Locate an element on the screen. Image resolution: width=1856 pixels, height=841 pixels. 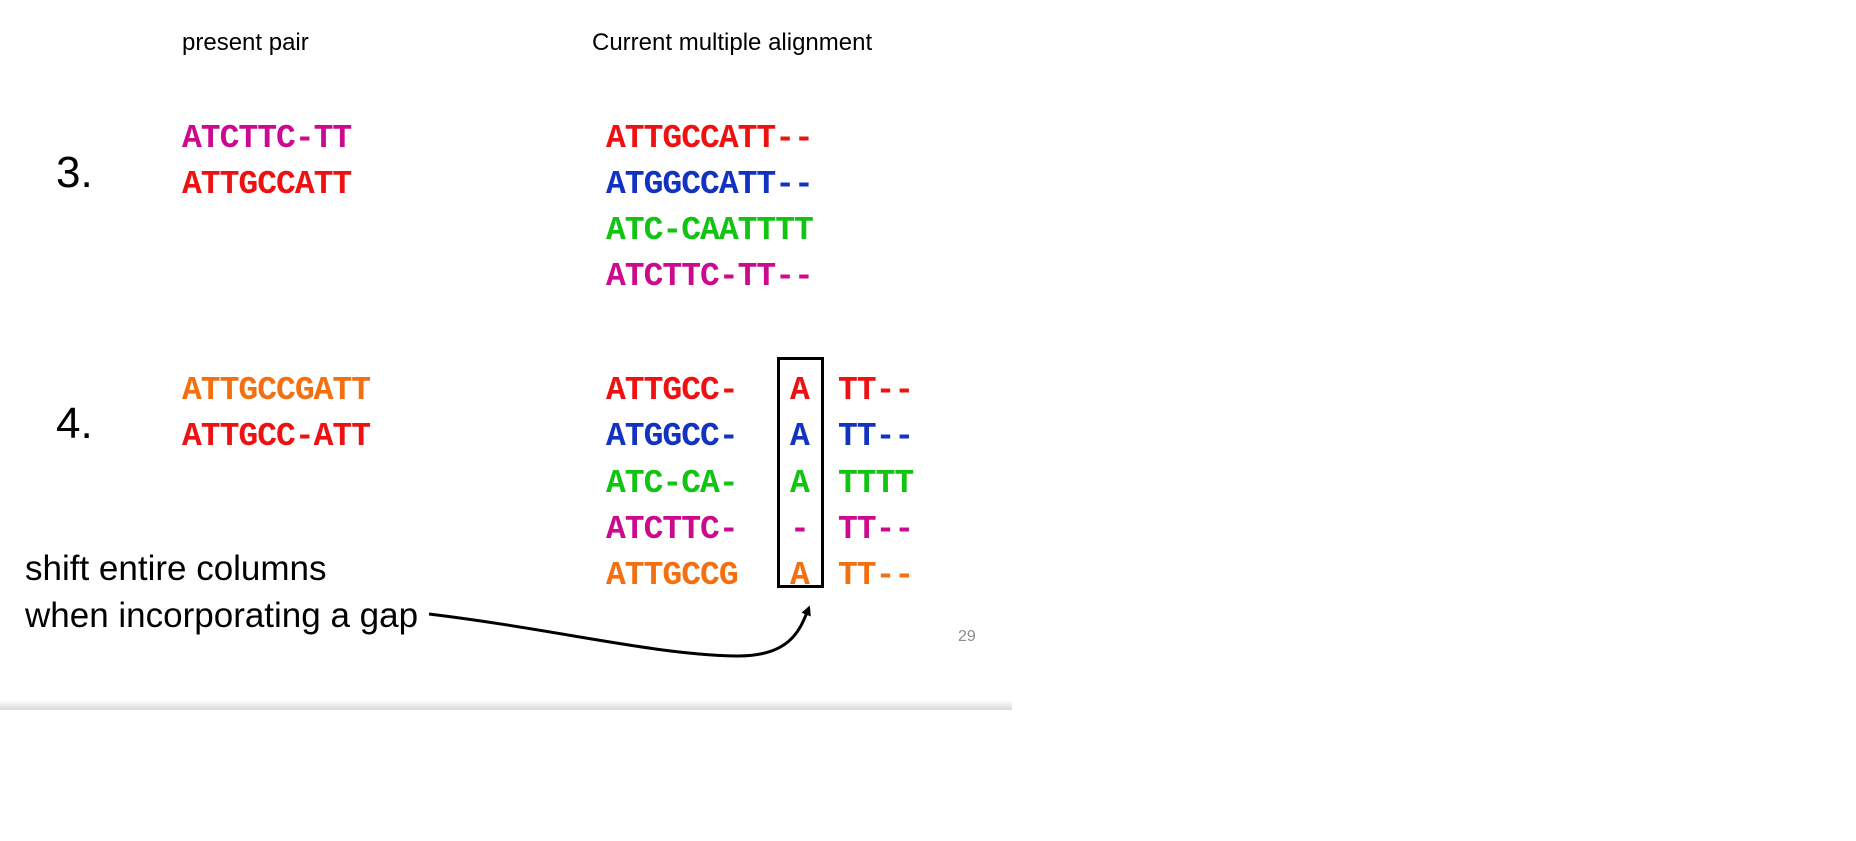
column-shift-arrow is located at coordinates (619, 631).